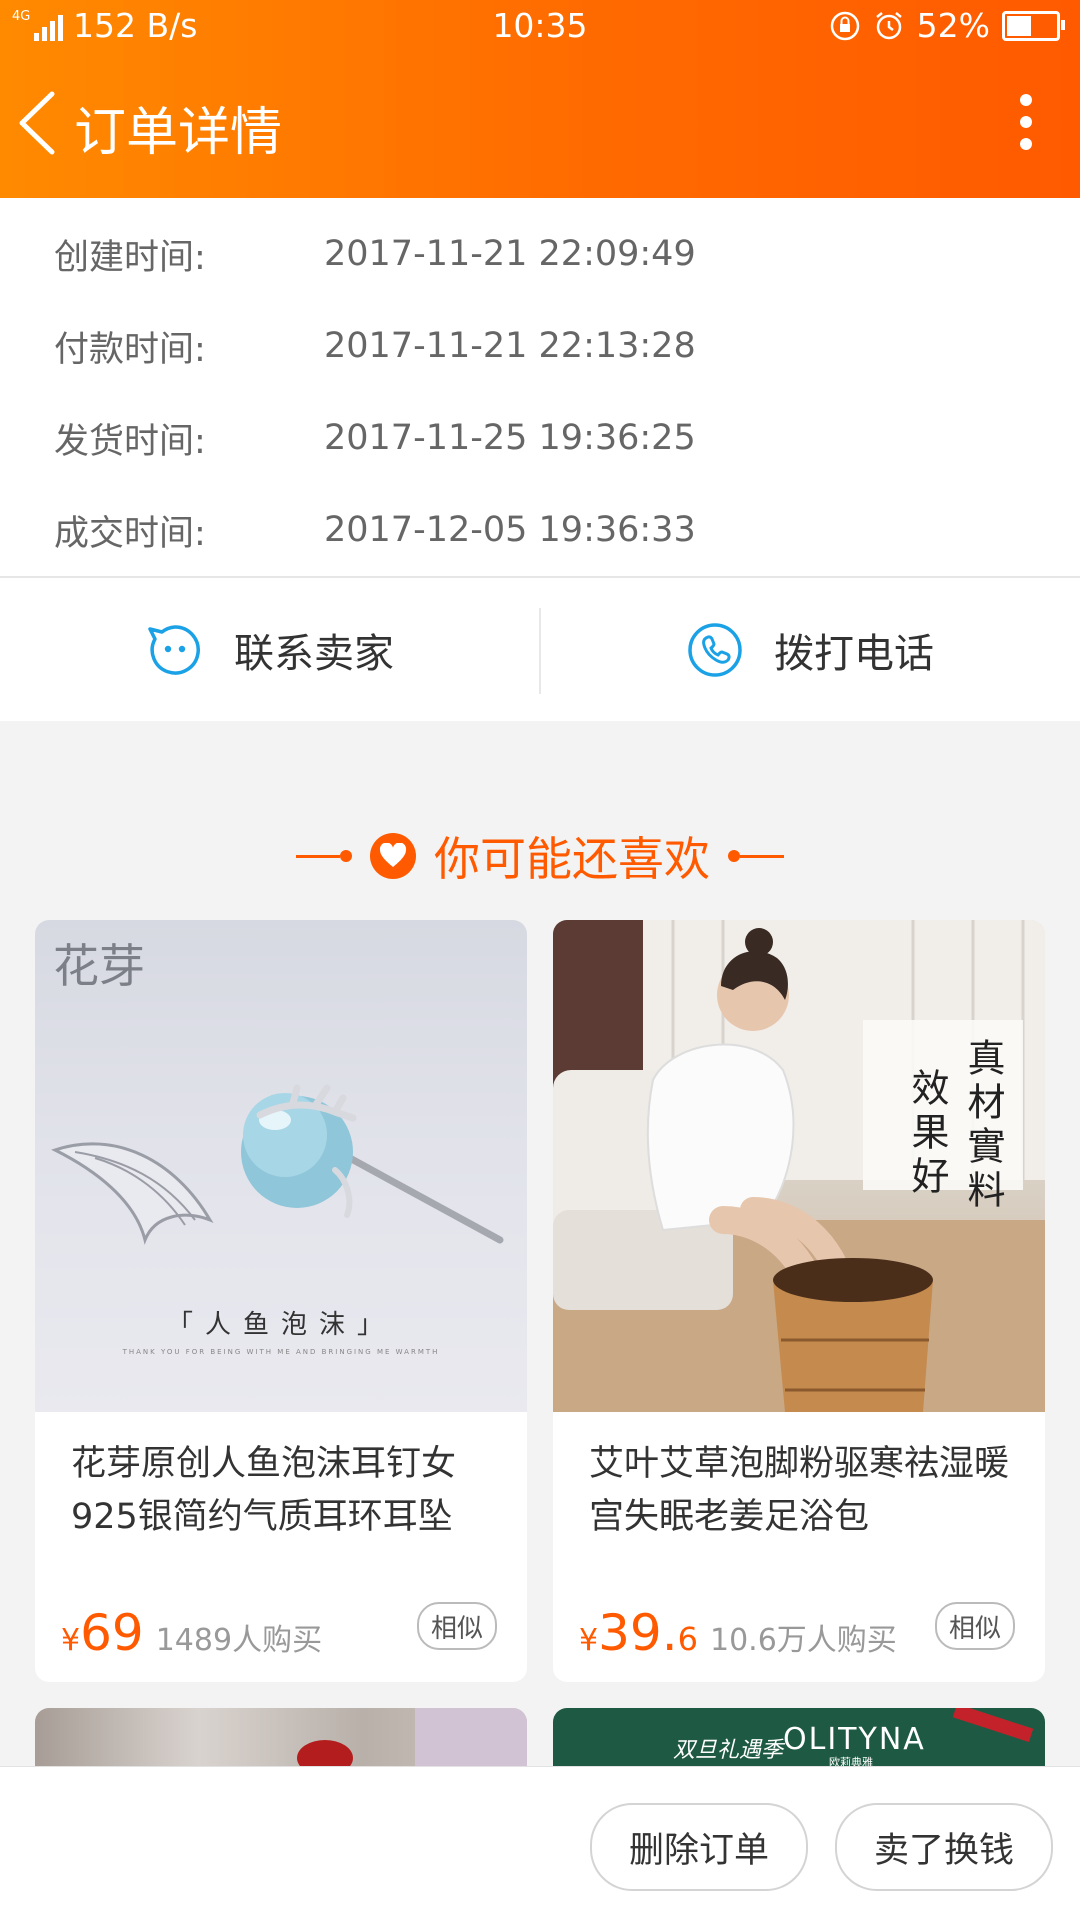 The width and height of the screenshot is (1080, 1921). What do you see at coordinates (572, 859) in the screenshot?
I see `recommend-title: 你可能还喜欢` at bounding box center [572, 859].